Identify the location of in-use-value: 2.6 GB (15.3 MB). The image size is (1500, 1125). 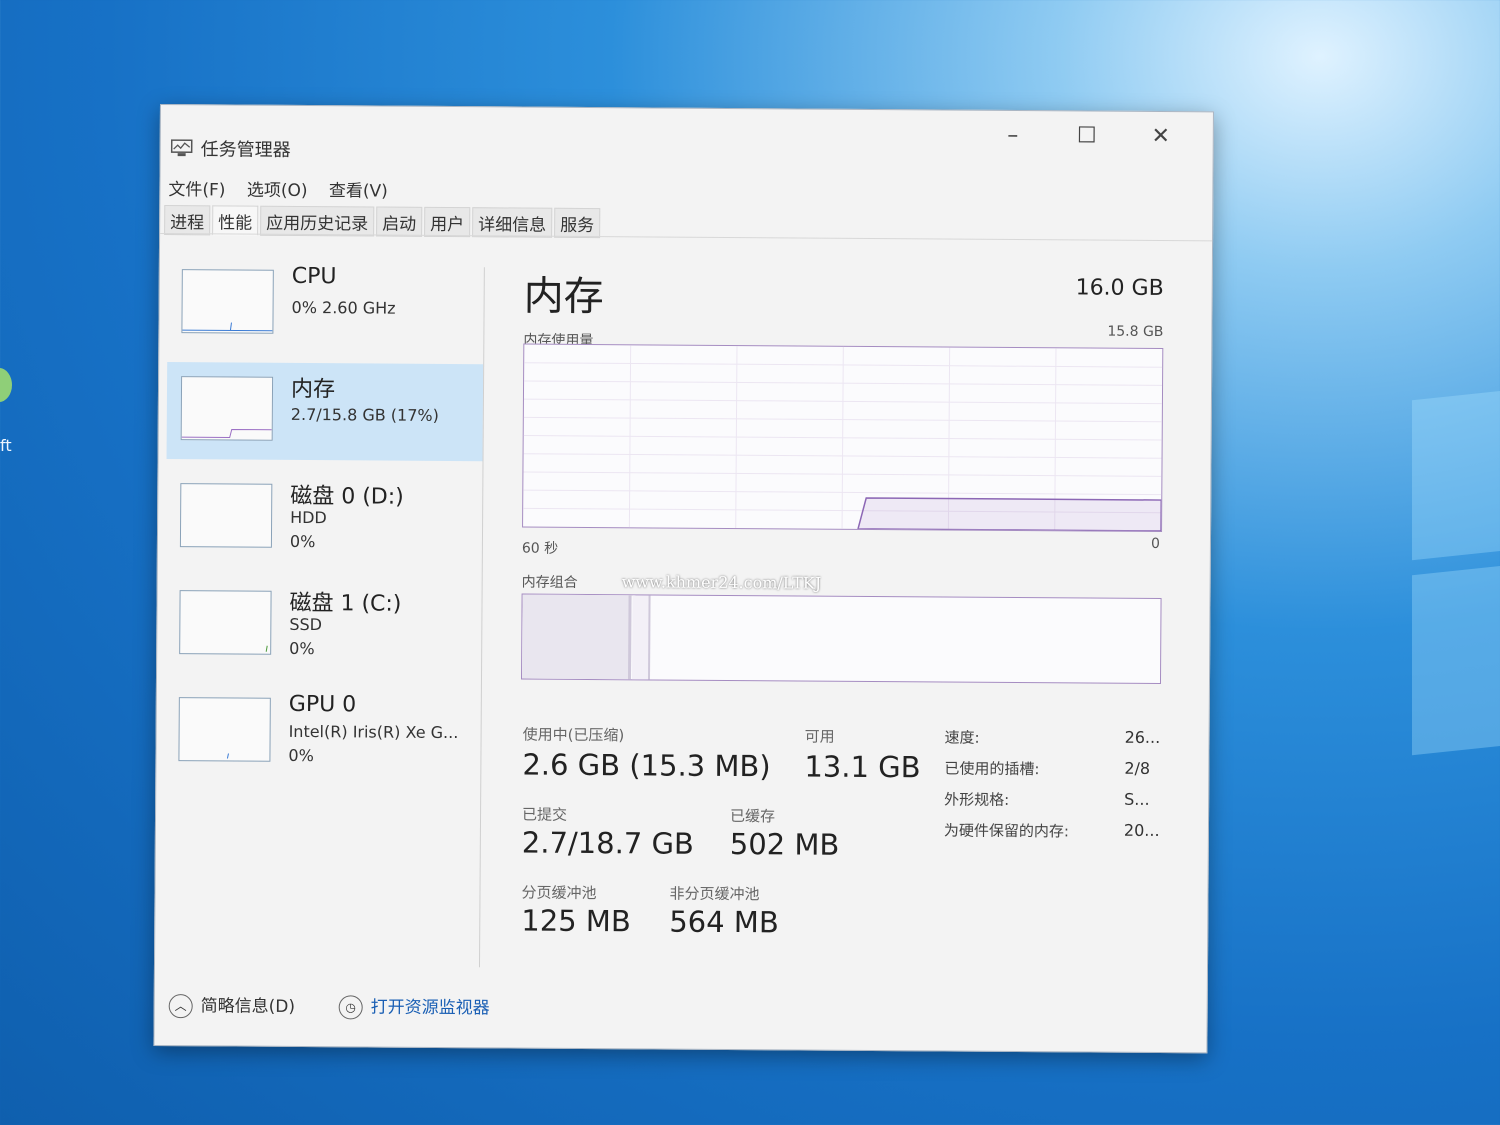
(646, 765).